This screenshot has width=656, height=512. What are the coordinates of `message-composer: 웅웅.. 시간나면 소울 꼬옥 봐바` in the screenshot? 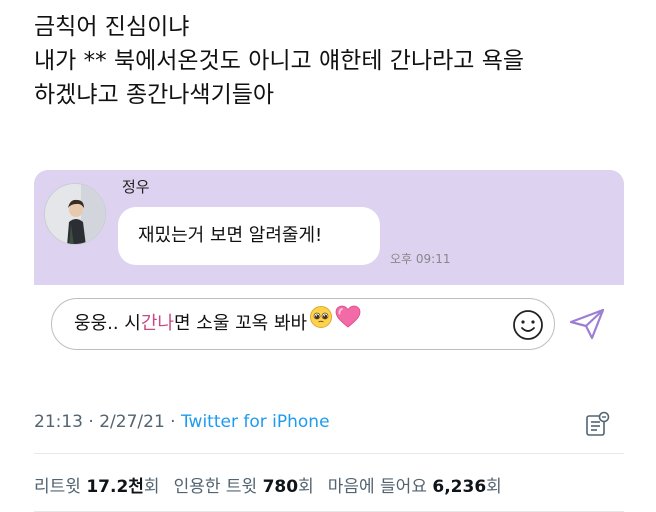 It's located at (329, 325).